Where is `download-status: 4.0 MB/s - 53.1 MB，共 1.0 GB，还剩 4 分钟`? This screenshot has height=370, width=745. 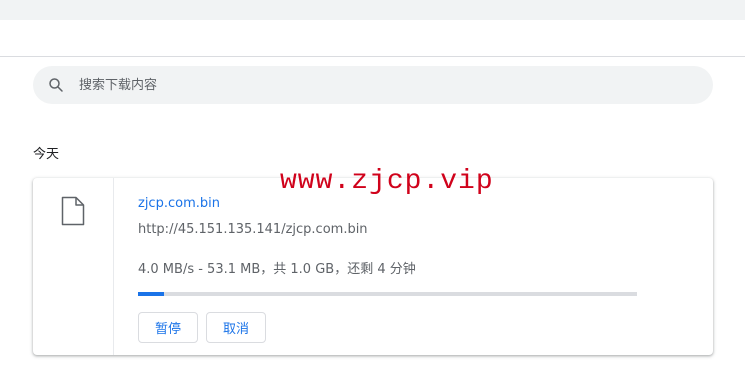 download-status: 4.0 MB/s - 53.1 MB，共 1.0 GB，还剩 4 分钟 is located at coordinates (277, 269).